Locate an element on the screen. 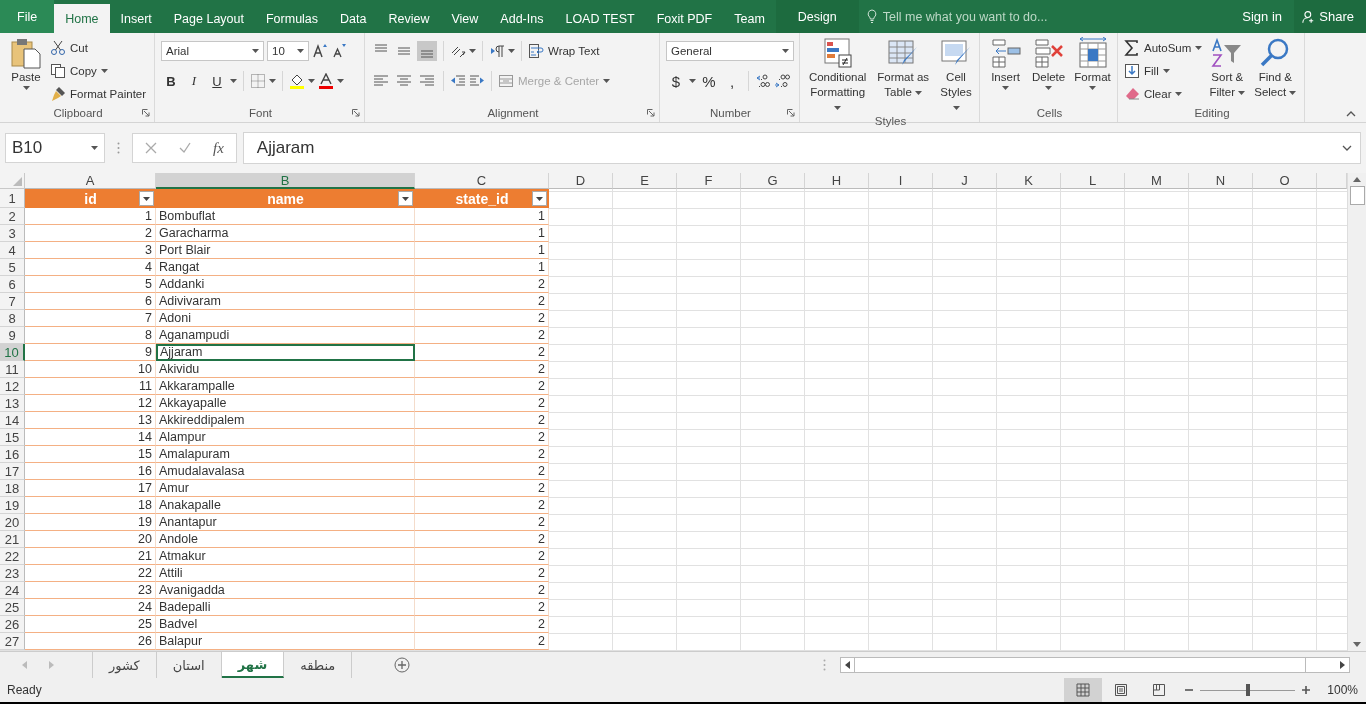 This screenshot has width=1366, height=704. row-header: 18 is located at coordinates (12, 488).